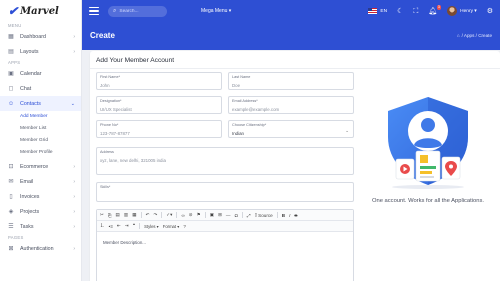 Image resolution: width=500 pixels, height=281 pixels. What do you see at coordinates (295, 215) in the screenshot?
I see `strikethrough-icon: S` at bounding box center [295, 215].